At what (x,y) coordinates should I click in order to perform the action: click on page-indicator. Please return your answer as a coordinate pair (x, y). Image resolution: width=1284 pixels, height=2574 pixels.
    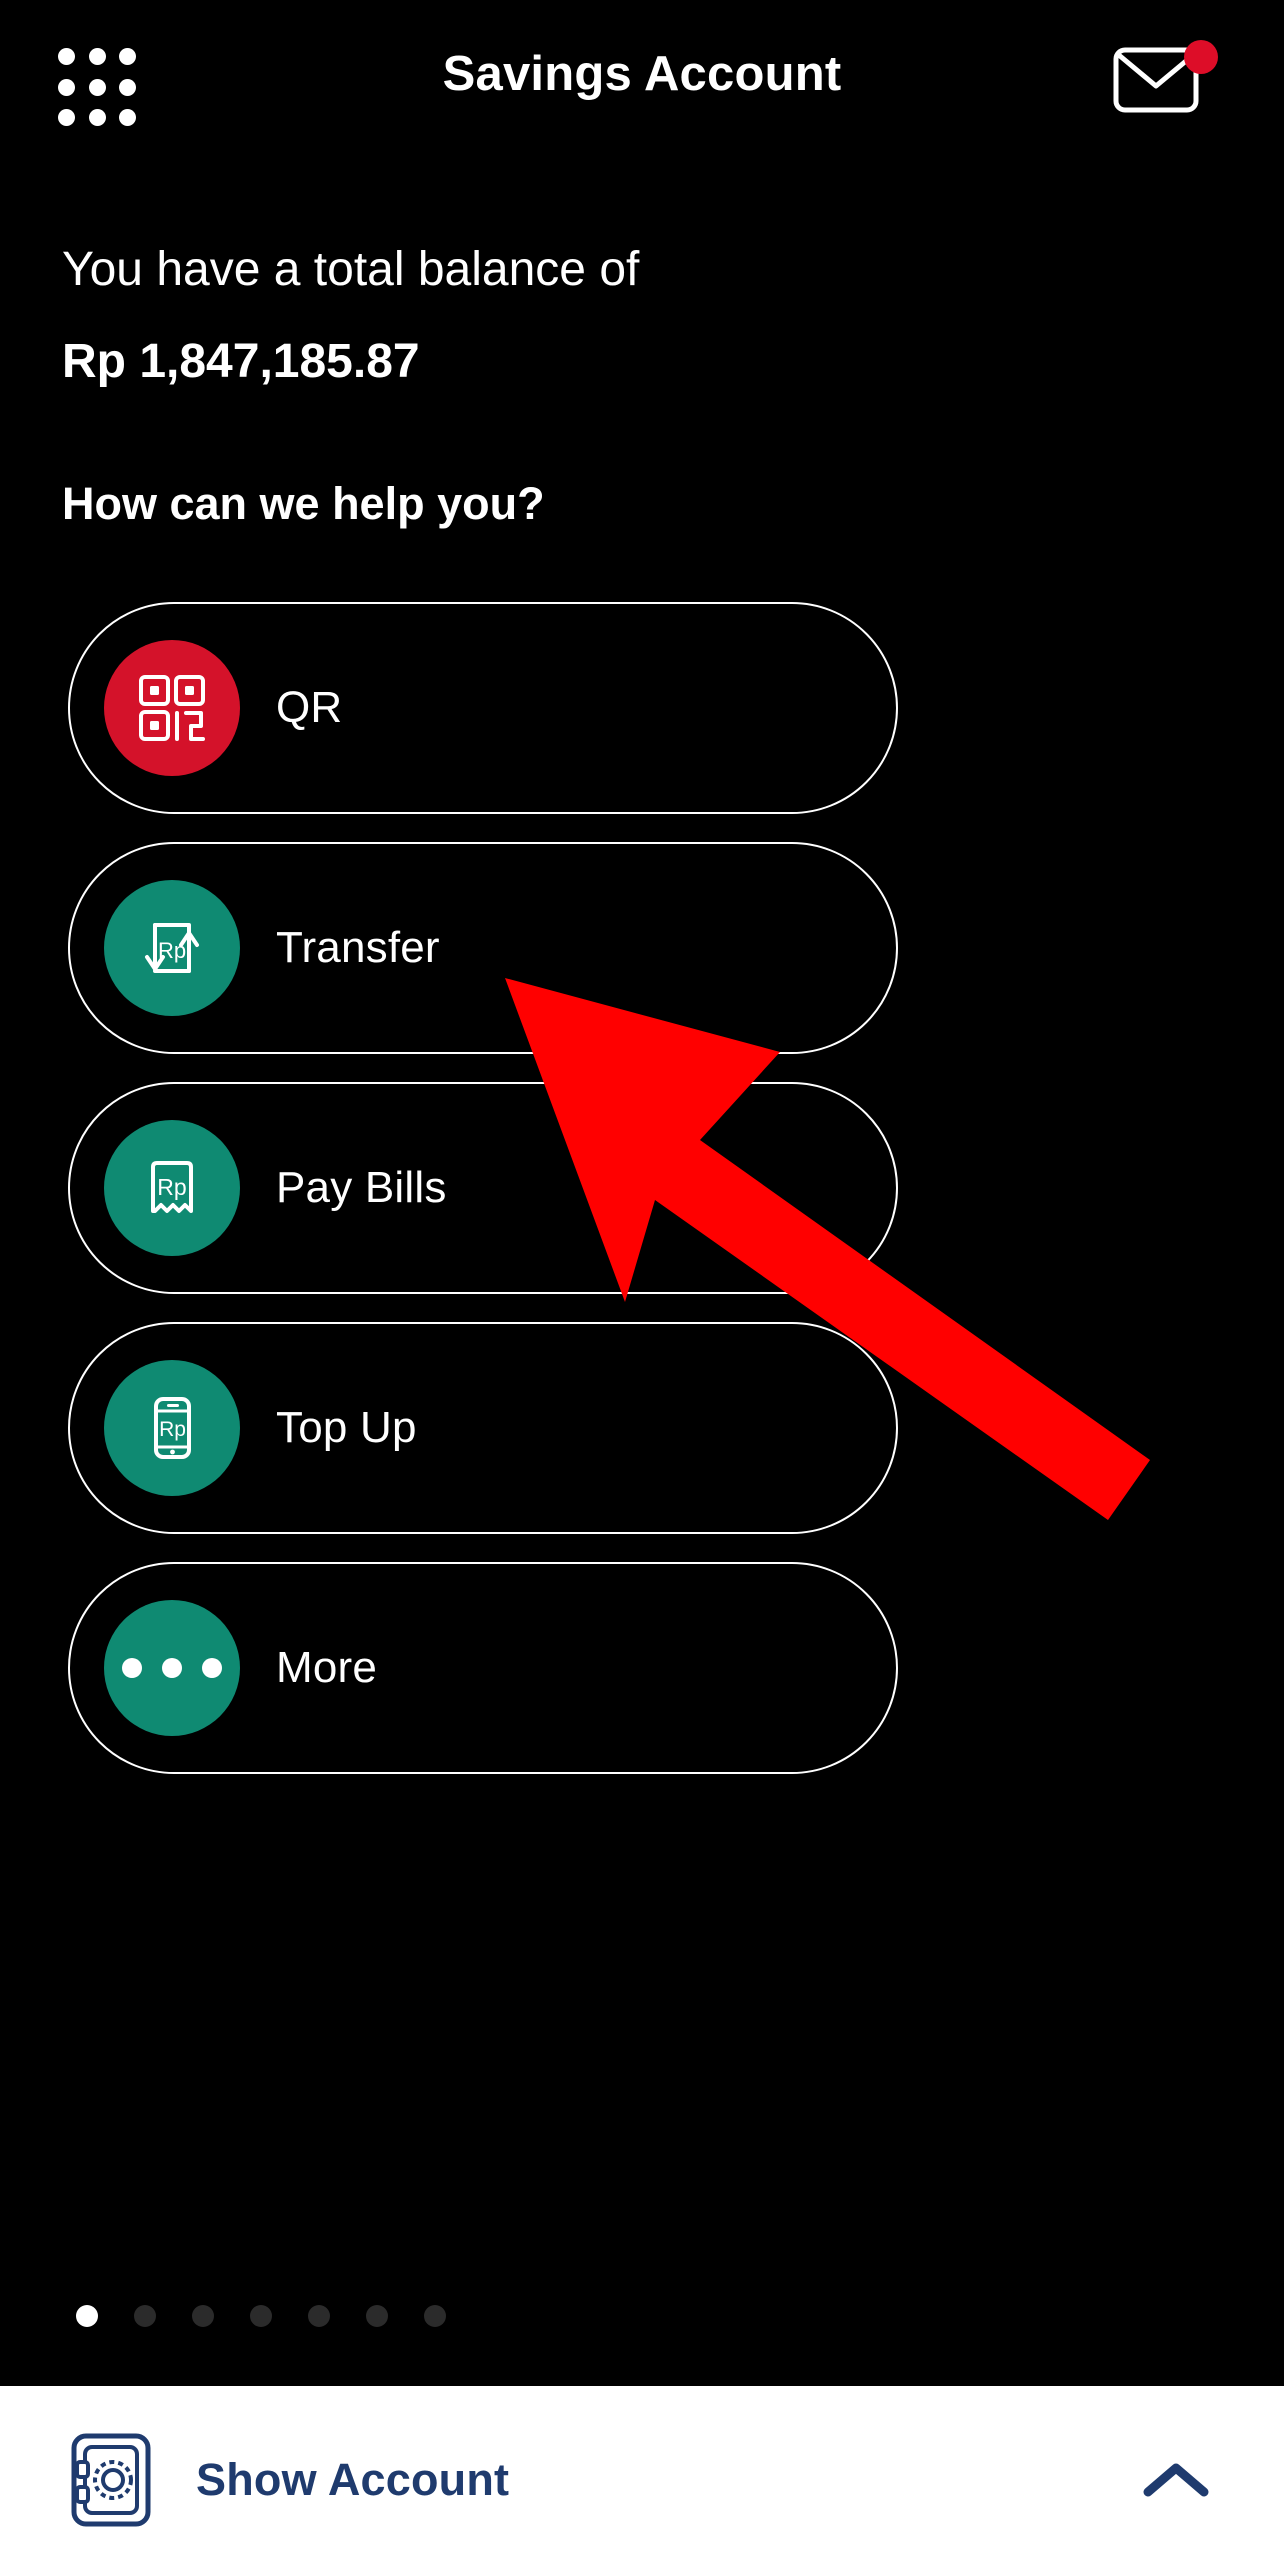
    Looking at the image, I should click on (261, 2316).